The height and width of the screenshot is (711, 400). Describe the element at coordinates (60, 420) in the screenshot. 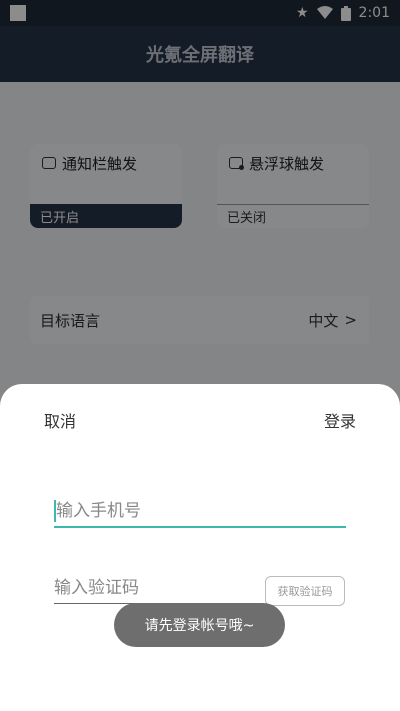

I see `cancel-button: 取消` at that location.